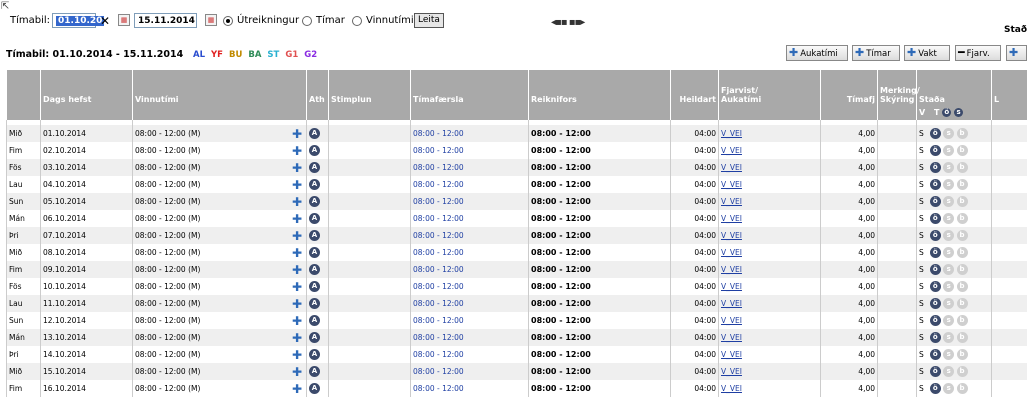 This screenshot has height=419, width=1027. What do you see at coordinates (369, 87) in the screenshot?
I see `col-stimplun: Stimplun` at bounding box center [369, 87].